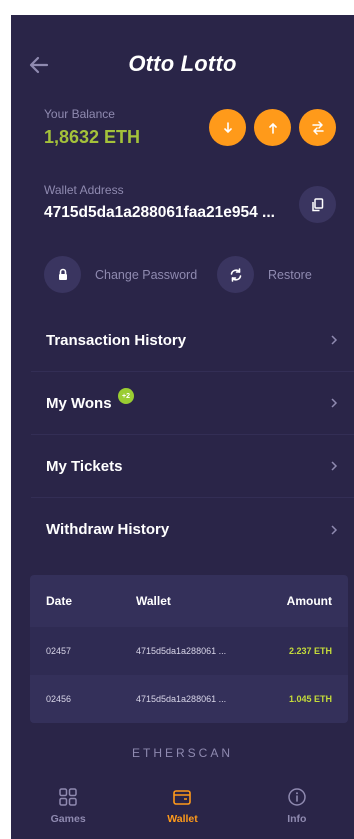 The width and height of the screenshot is (354, 839). I want to click on info-icon, so click(297, 797).